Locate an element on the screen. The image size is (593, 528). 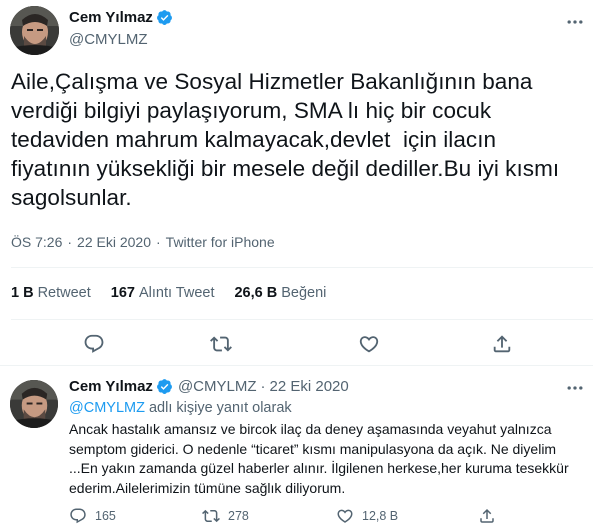
quote-tweet-stat: 167 Alıntı Tweet is located at coordinates (163, 293).